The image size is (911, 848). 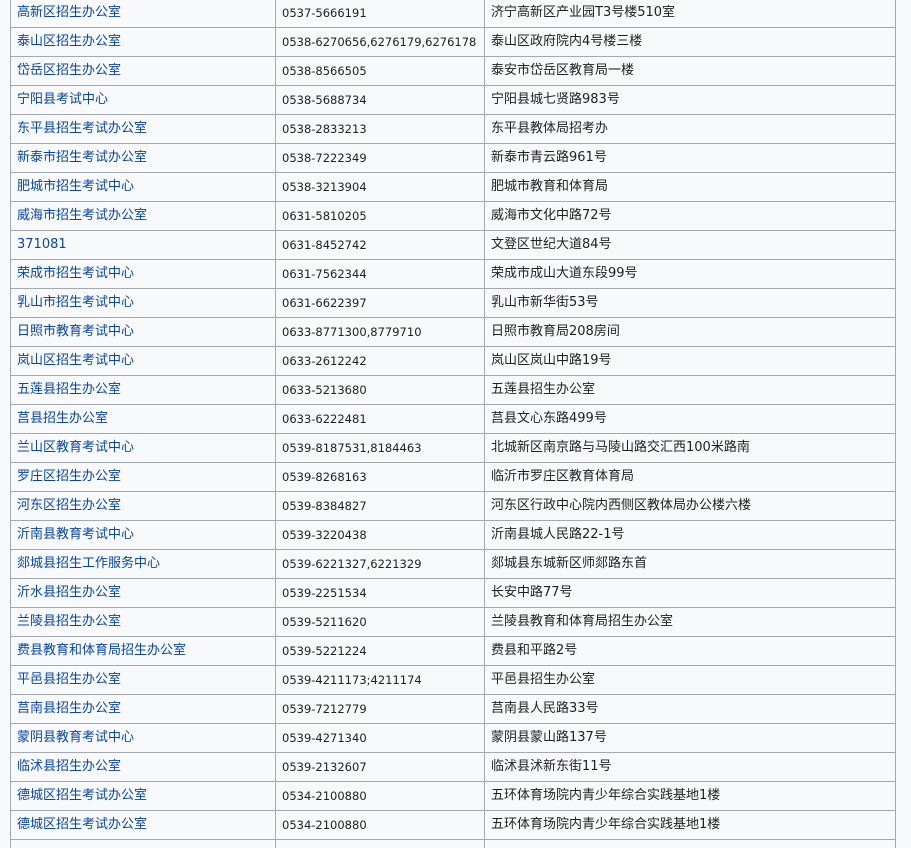 What do you see at coordinates (143, 14) in the screenshot?
I see `office-name-cell: 高新区招生办公室` at bounding box center [143, 14].